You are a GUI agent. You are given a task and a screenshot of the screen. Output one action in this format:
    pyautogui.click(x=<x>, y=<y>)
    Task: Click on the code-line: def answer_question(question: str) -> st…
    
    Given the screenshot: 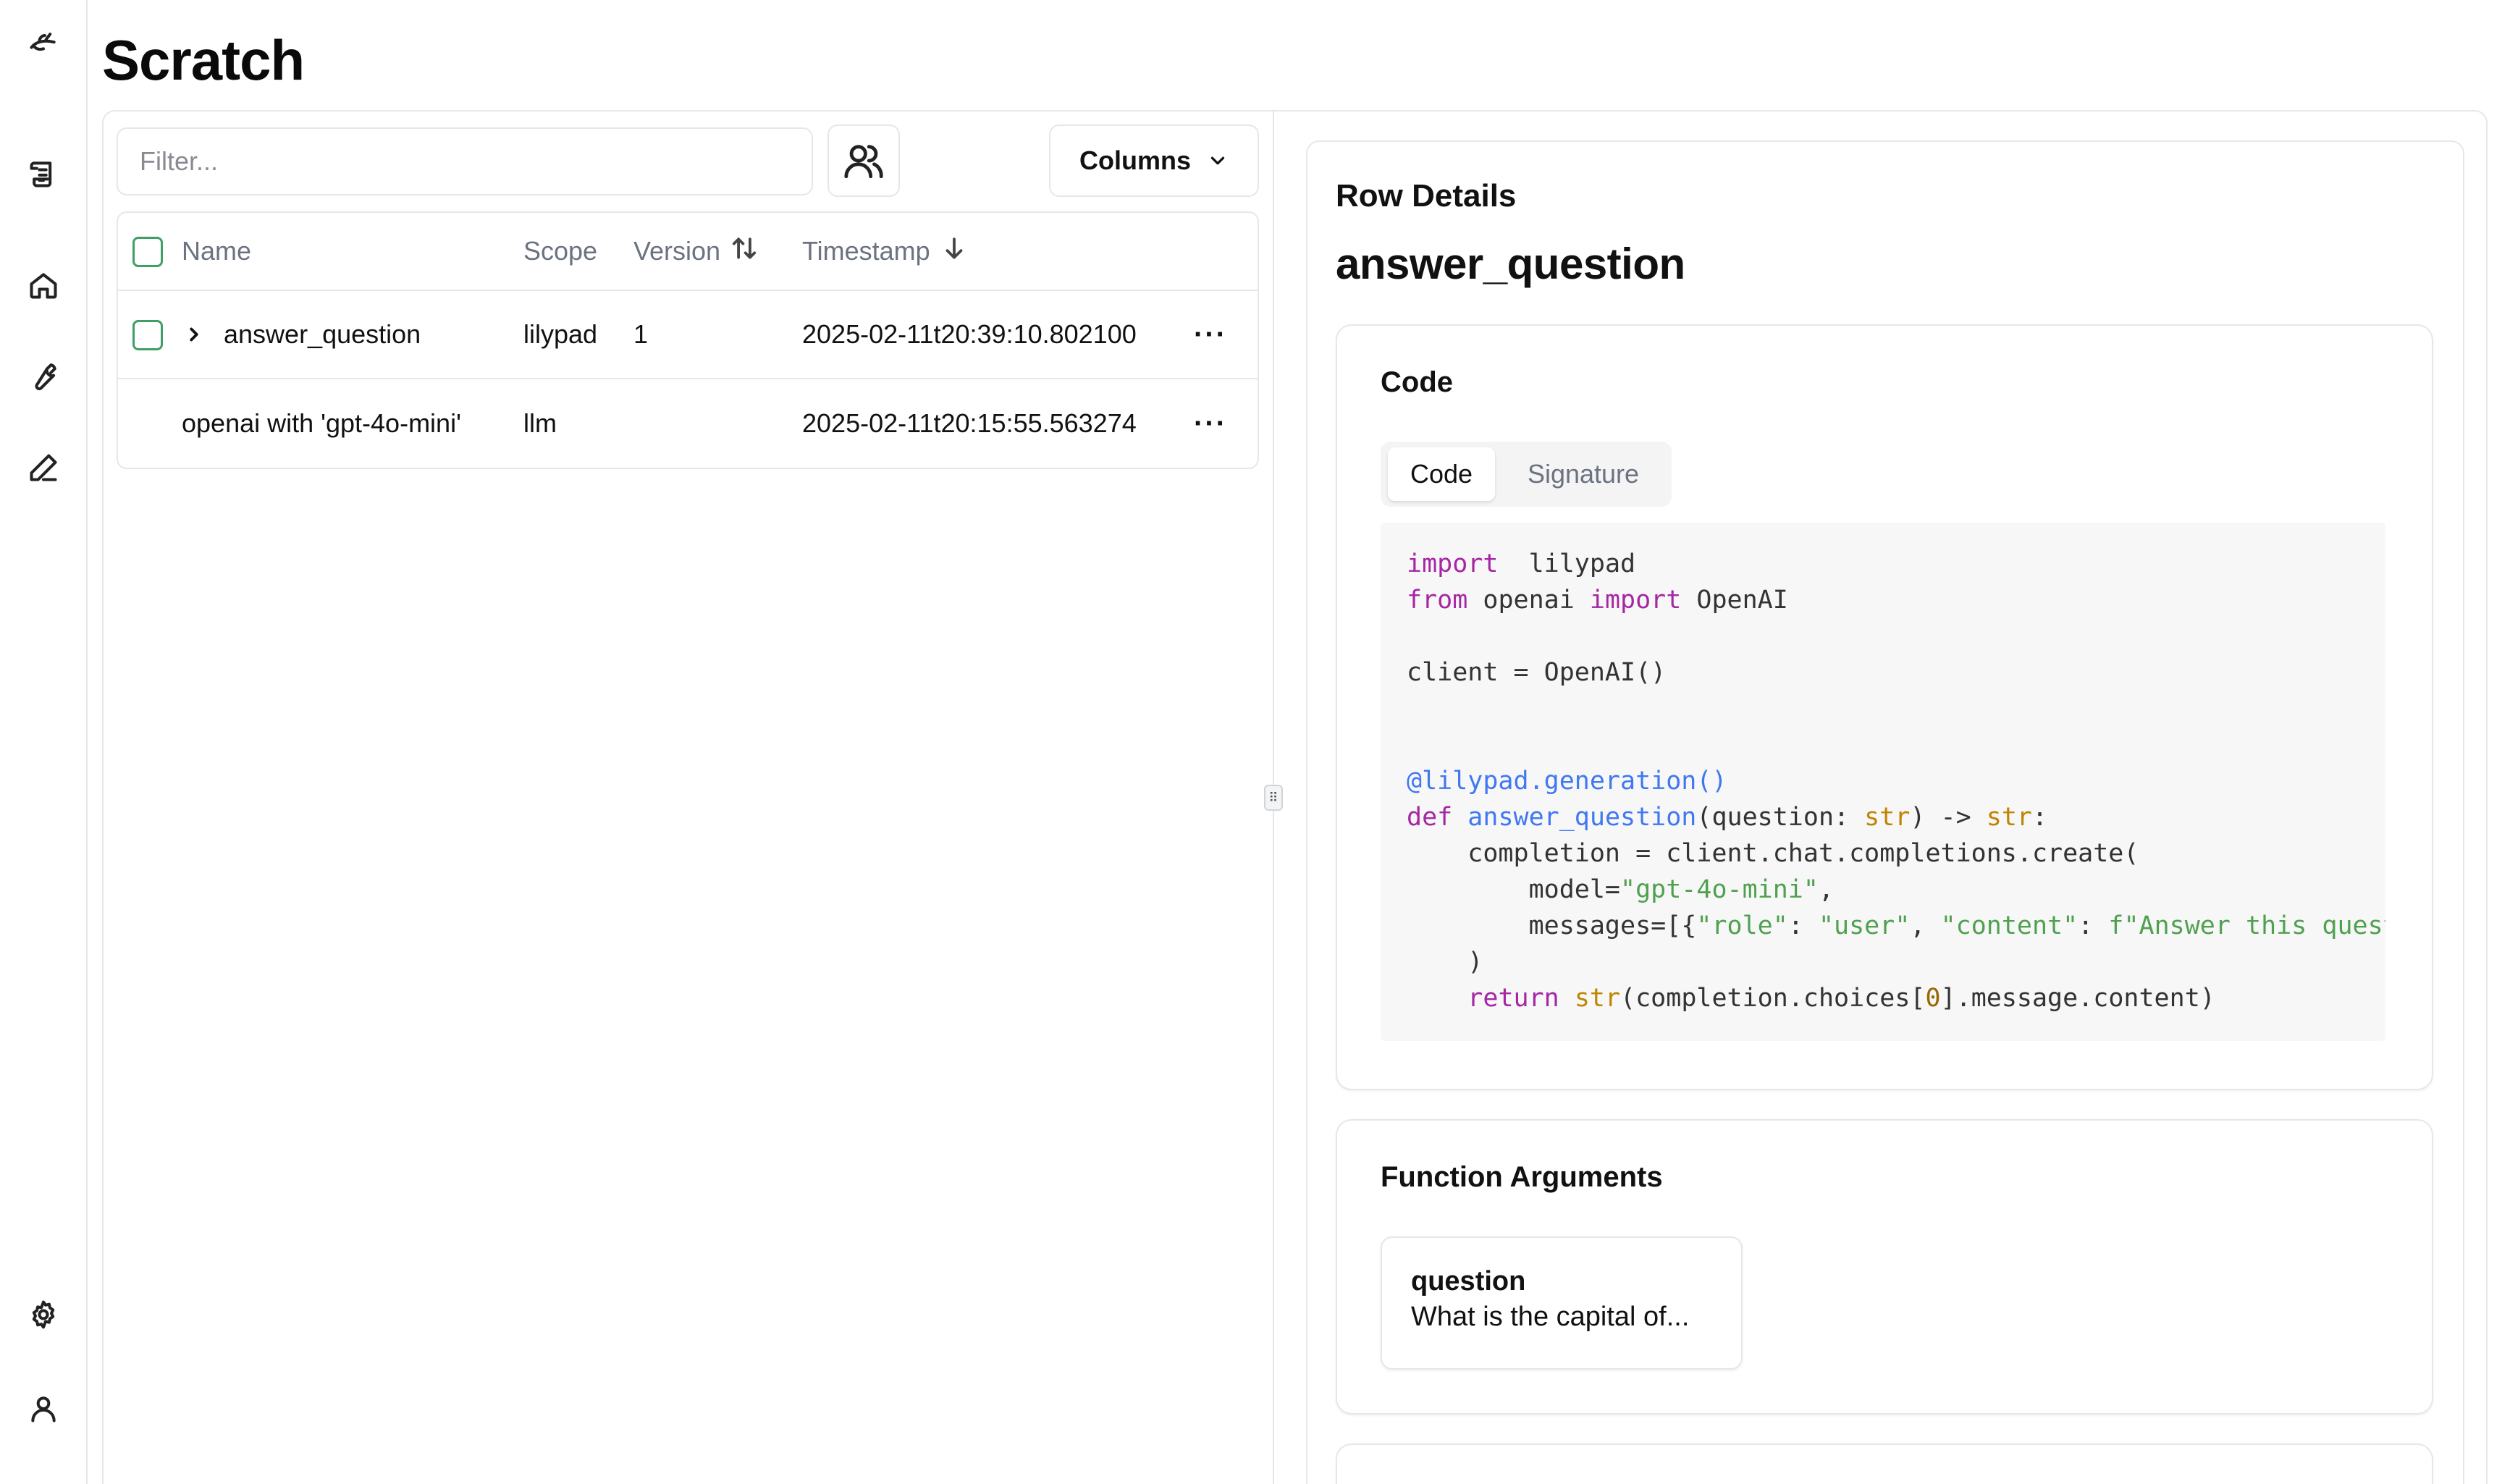 What is the action you would take?
    pyautogui.click(x=1883, y=817)
    